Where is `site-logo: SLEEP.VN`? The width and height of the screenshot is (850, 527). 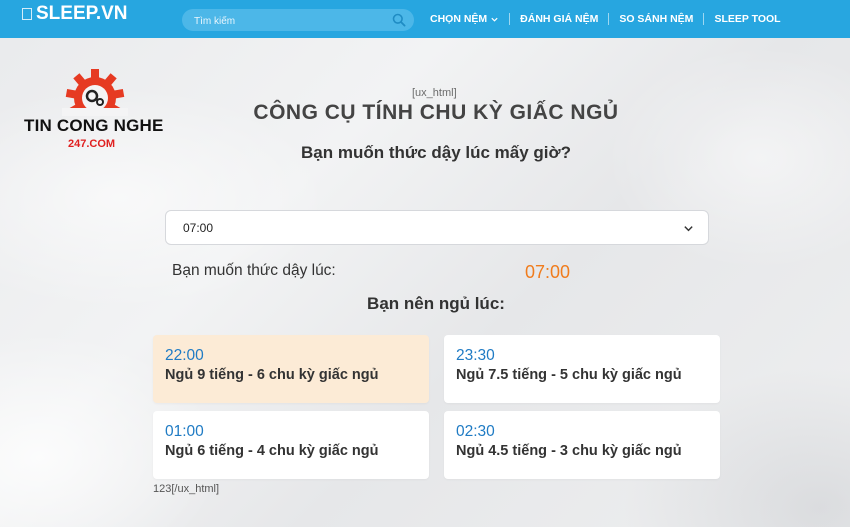 site-logo: SLEEP.VN is located at coordinates (75, 14).